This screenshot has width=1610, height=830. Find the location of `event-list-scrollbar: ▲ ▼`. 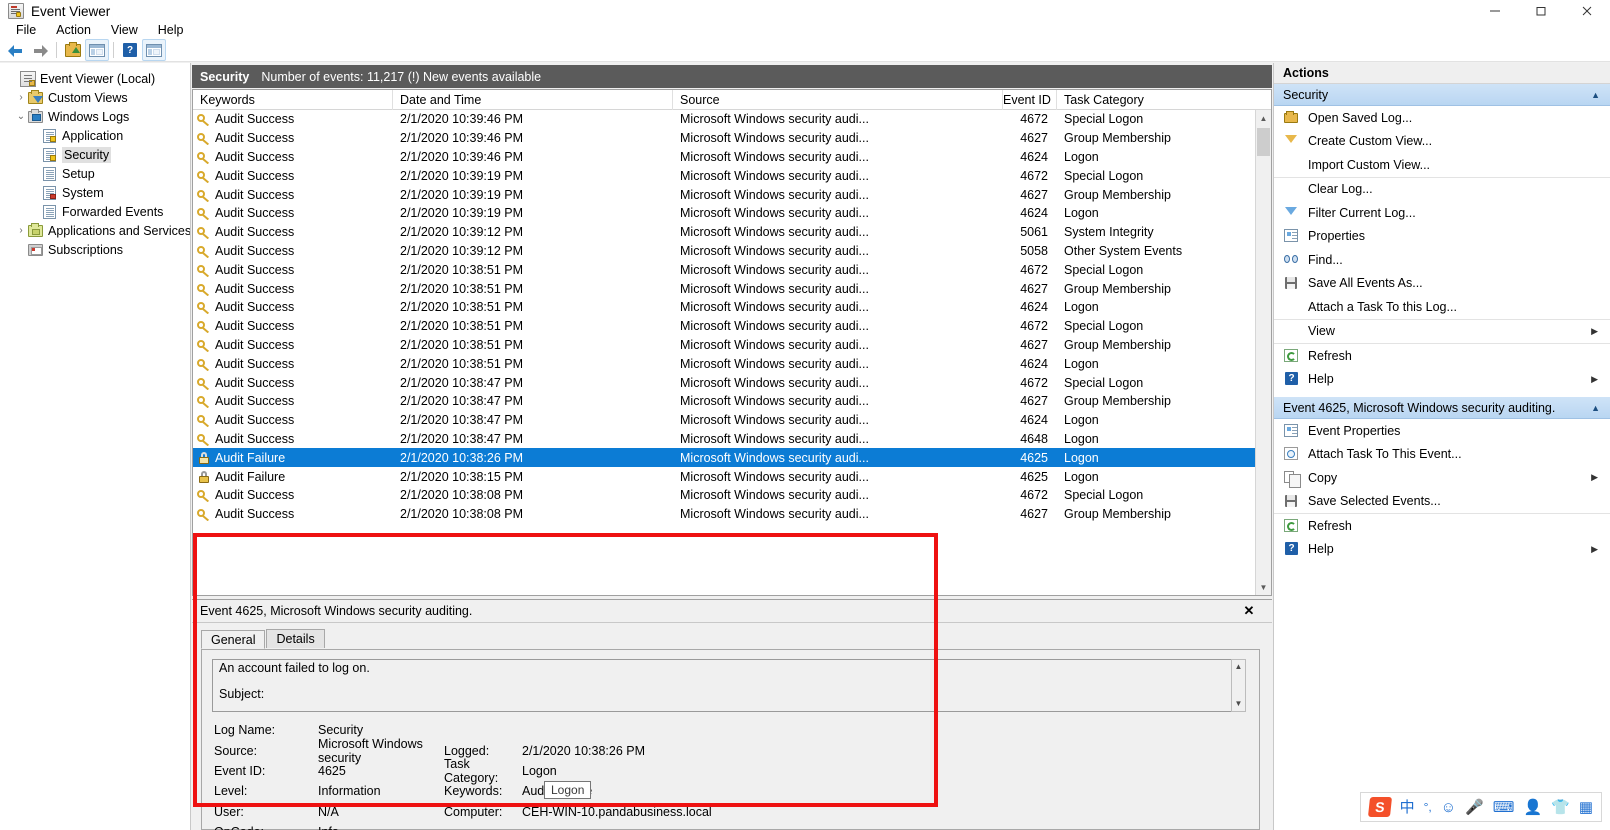

event-list-scrollbar: ▲ ▼ is located at coordinates (1263, 352).